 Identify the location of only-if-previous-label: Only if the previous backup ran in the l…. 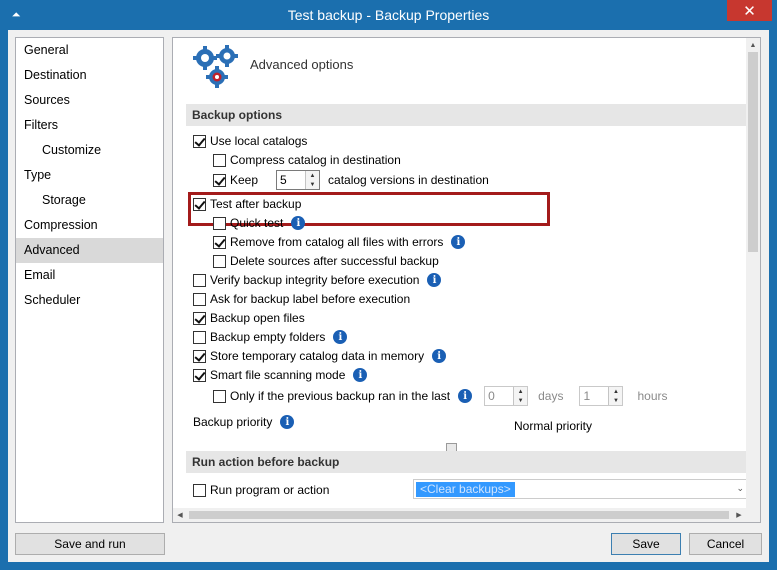
(340, 396).